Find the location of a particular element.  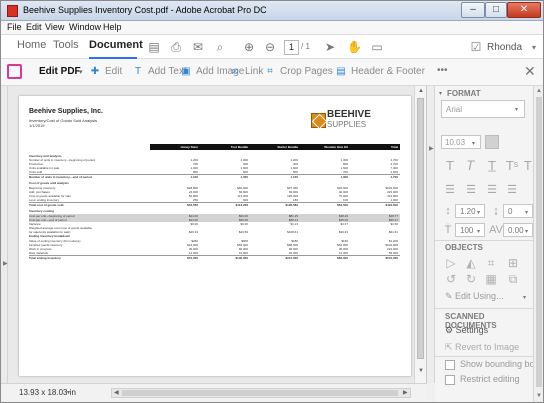

underline-style-icon: T̲ is located at coordinates (492, 166).